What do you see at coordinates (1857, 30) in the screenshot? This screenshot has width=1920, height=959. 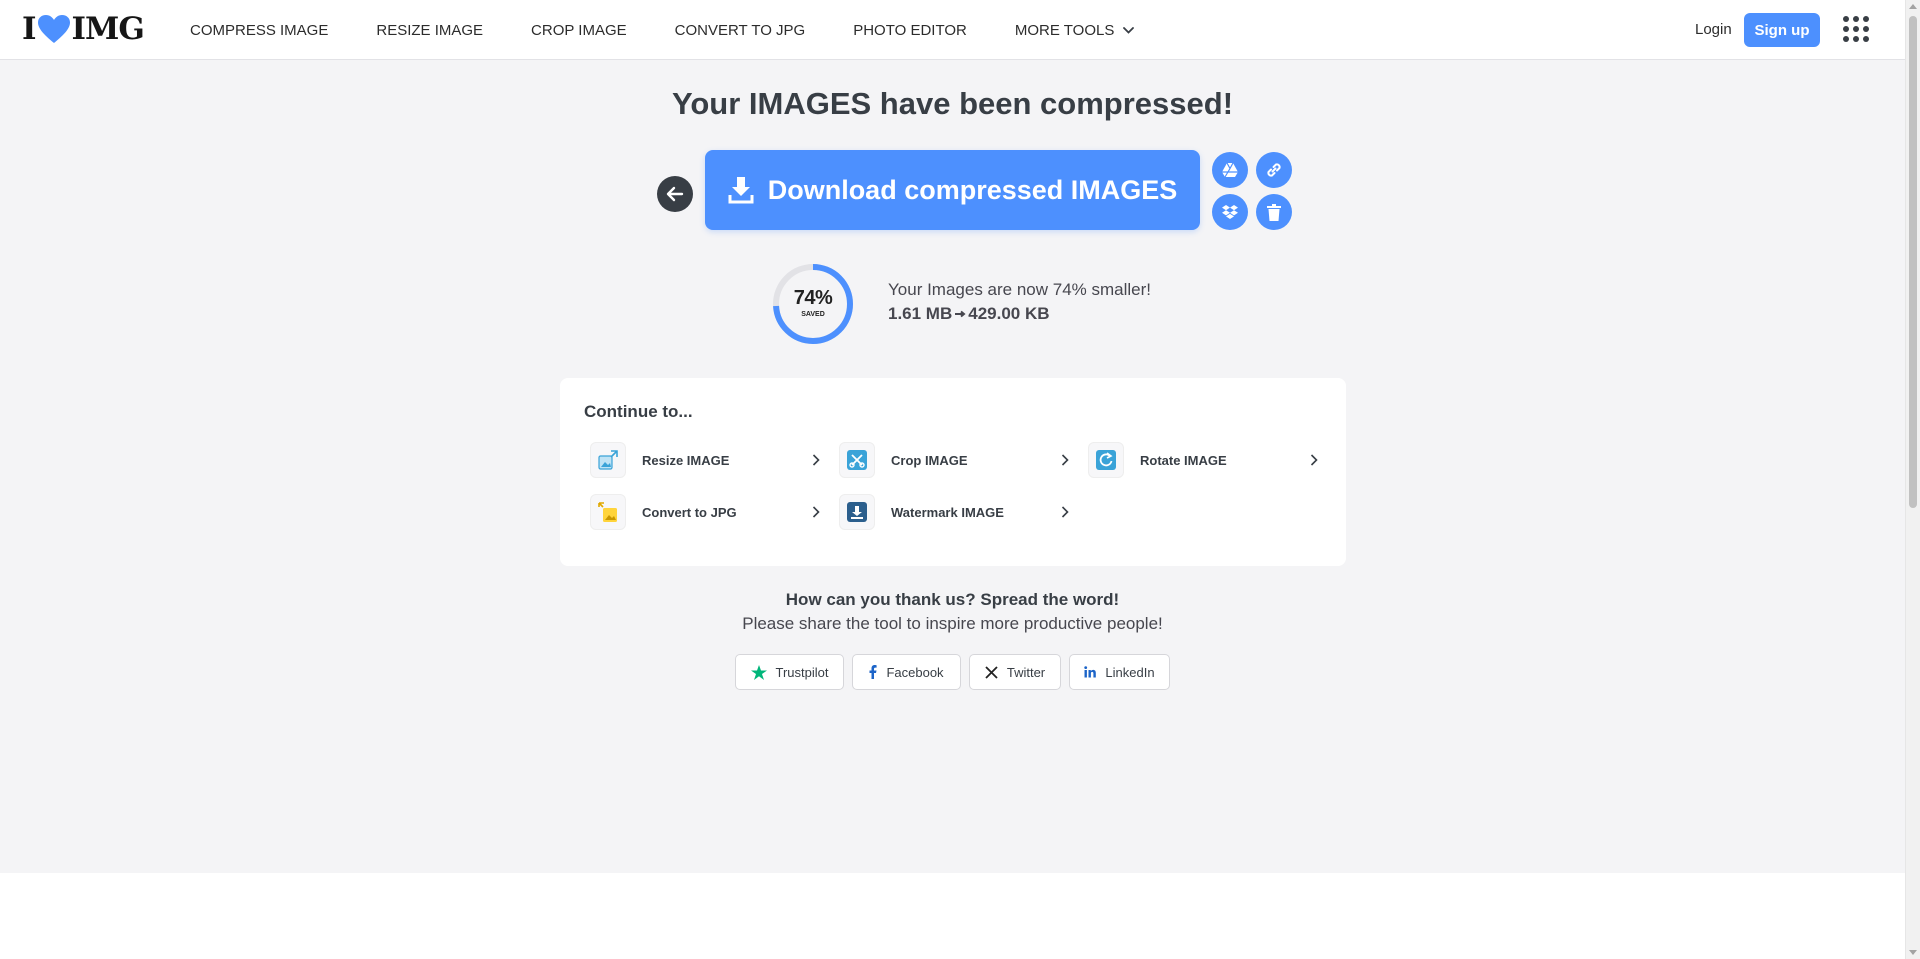 I see `apps-grid-icon` at bounding box center [1857, 30].